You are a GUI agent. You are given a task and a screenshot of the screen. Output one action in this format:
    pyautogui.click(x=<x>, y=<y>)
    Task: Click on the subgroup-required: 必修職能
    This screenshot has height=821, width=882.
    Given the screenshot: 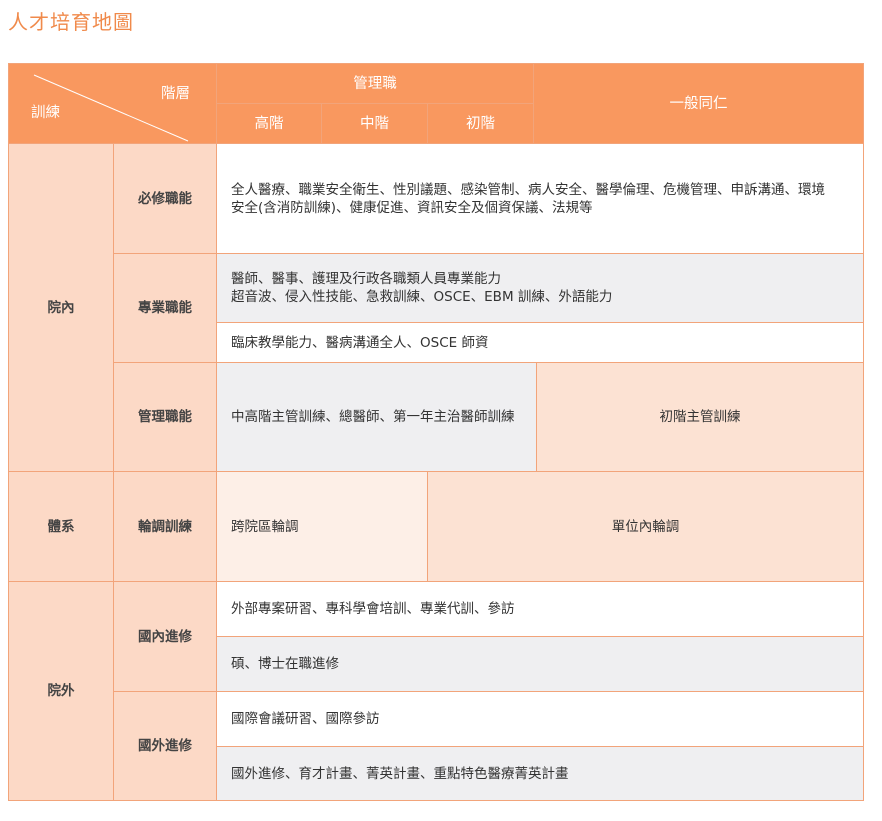 What is the action you would take?
    pyautogui.click(x=165, y=198)
    